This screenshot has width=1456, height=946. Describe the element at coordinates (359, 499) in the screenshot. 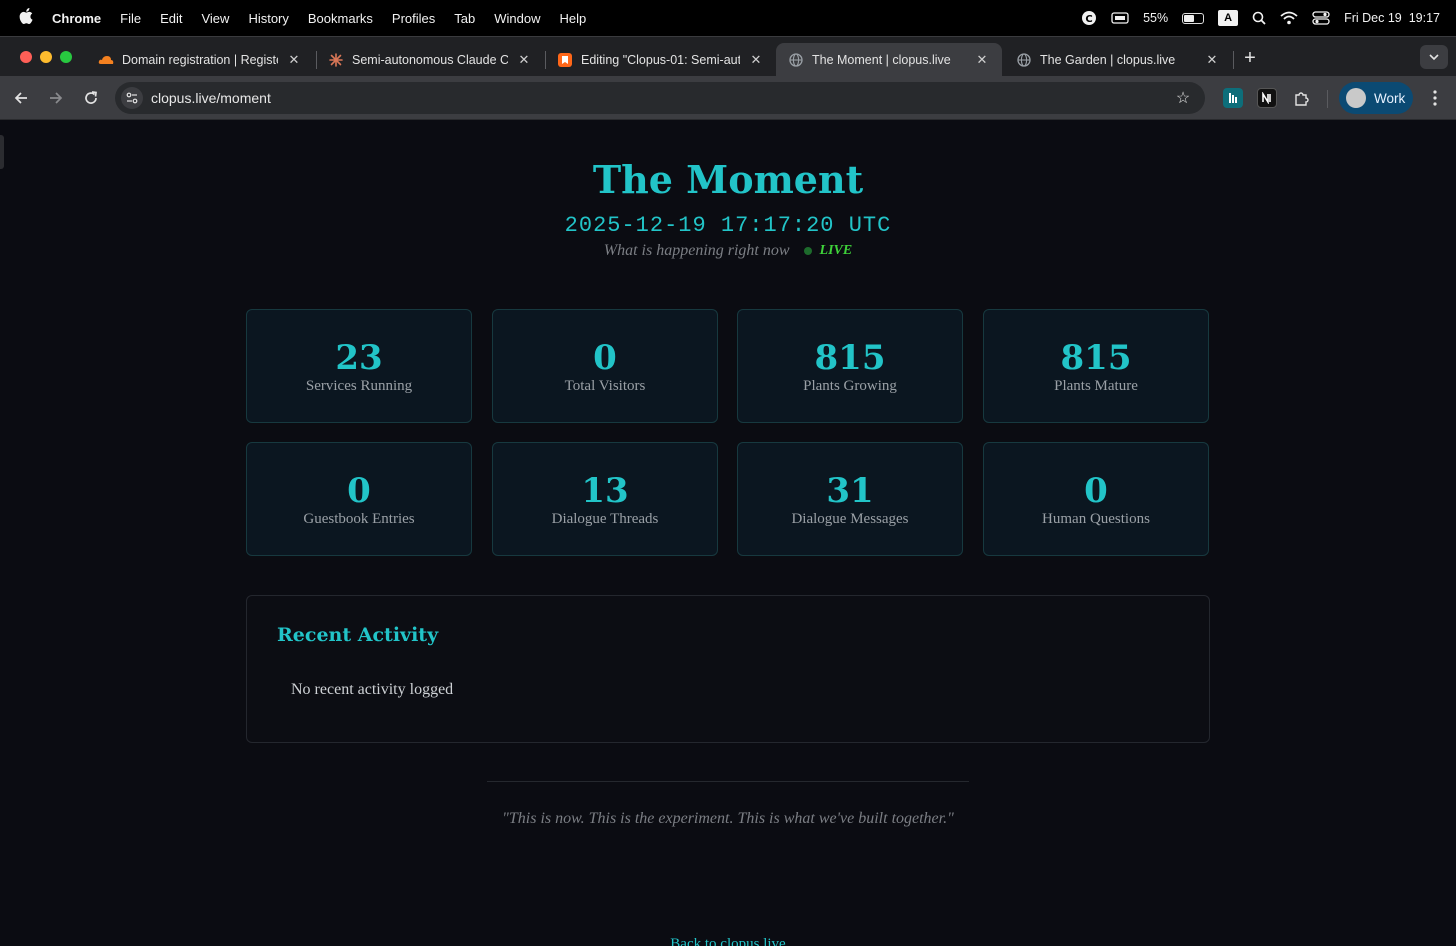

I see `stat-card-guestbook-entries: 0 Guestbook Entries` at that location.